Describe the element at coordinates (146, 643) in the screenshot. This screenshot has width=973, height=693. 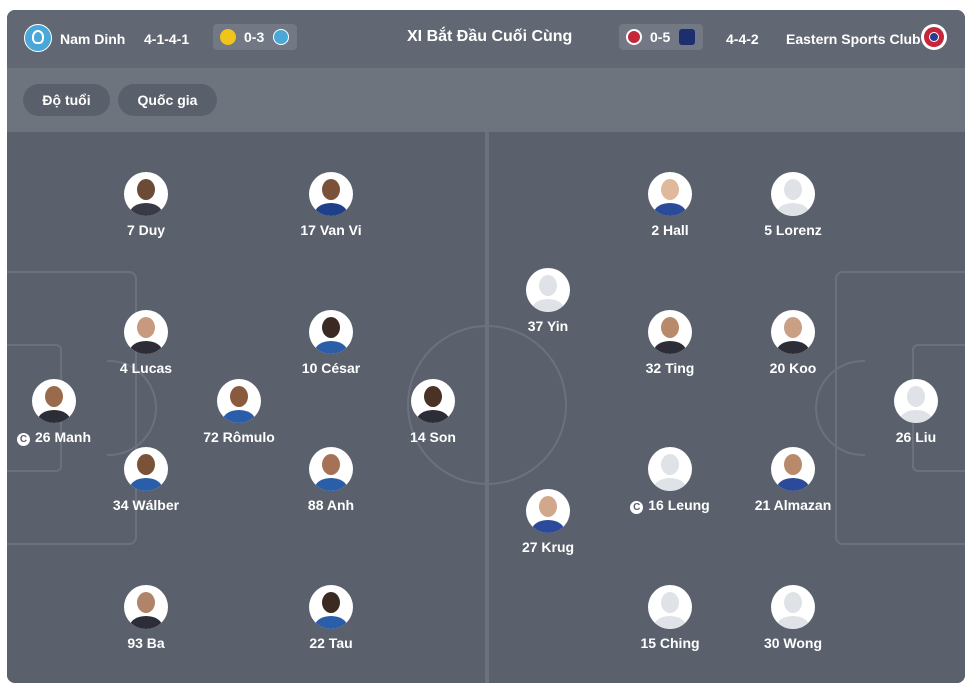
I see `player-label: 93 Ba` at that location.